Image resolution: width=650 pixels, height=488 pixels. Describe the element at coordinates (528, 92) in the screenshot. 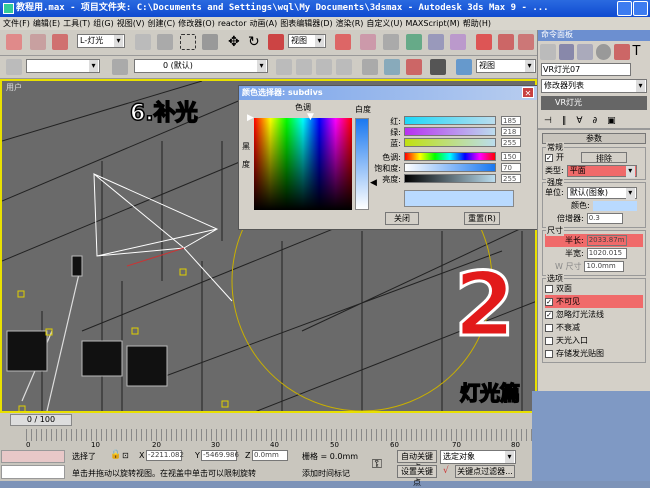

I see `close-icon: ✕` at that location.